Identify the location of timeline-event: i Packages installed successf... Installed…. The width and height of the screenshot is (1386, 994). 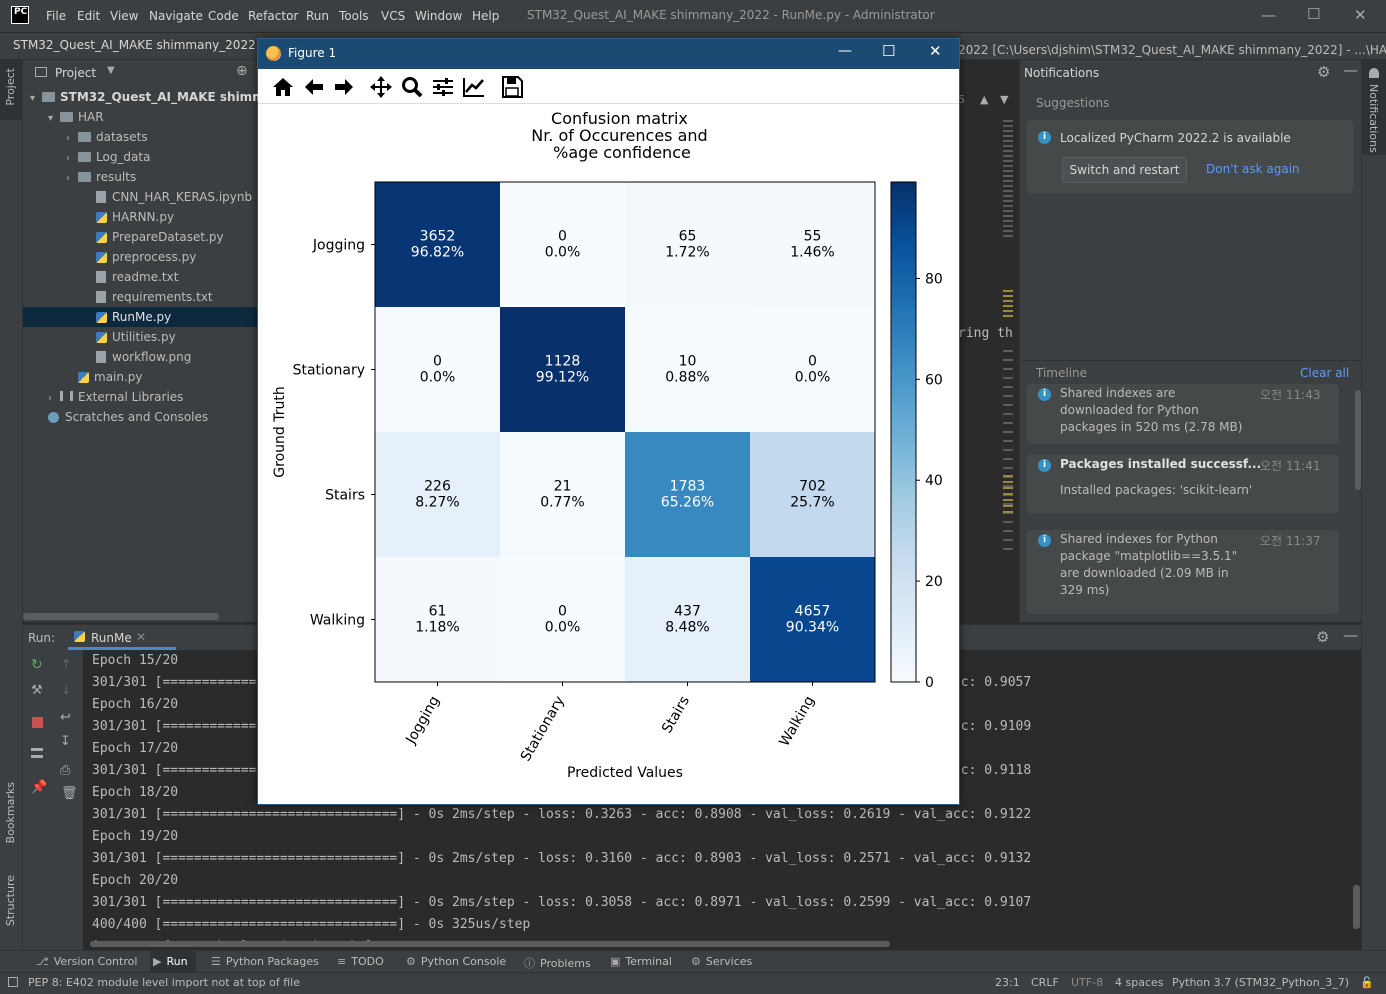
(1183, 484).